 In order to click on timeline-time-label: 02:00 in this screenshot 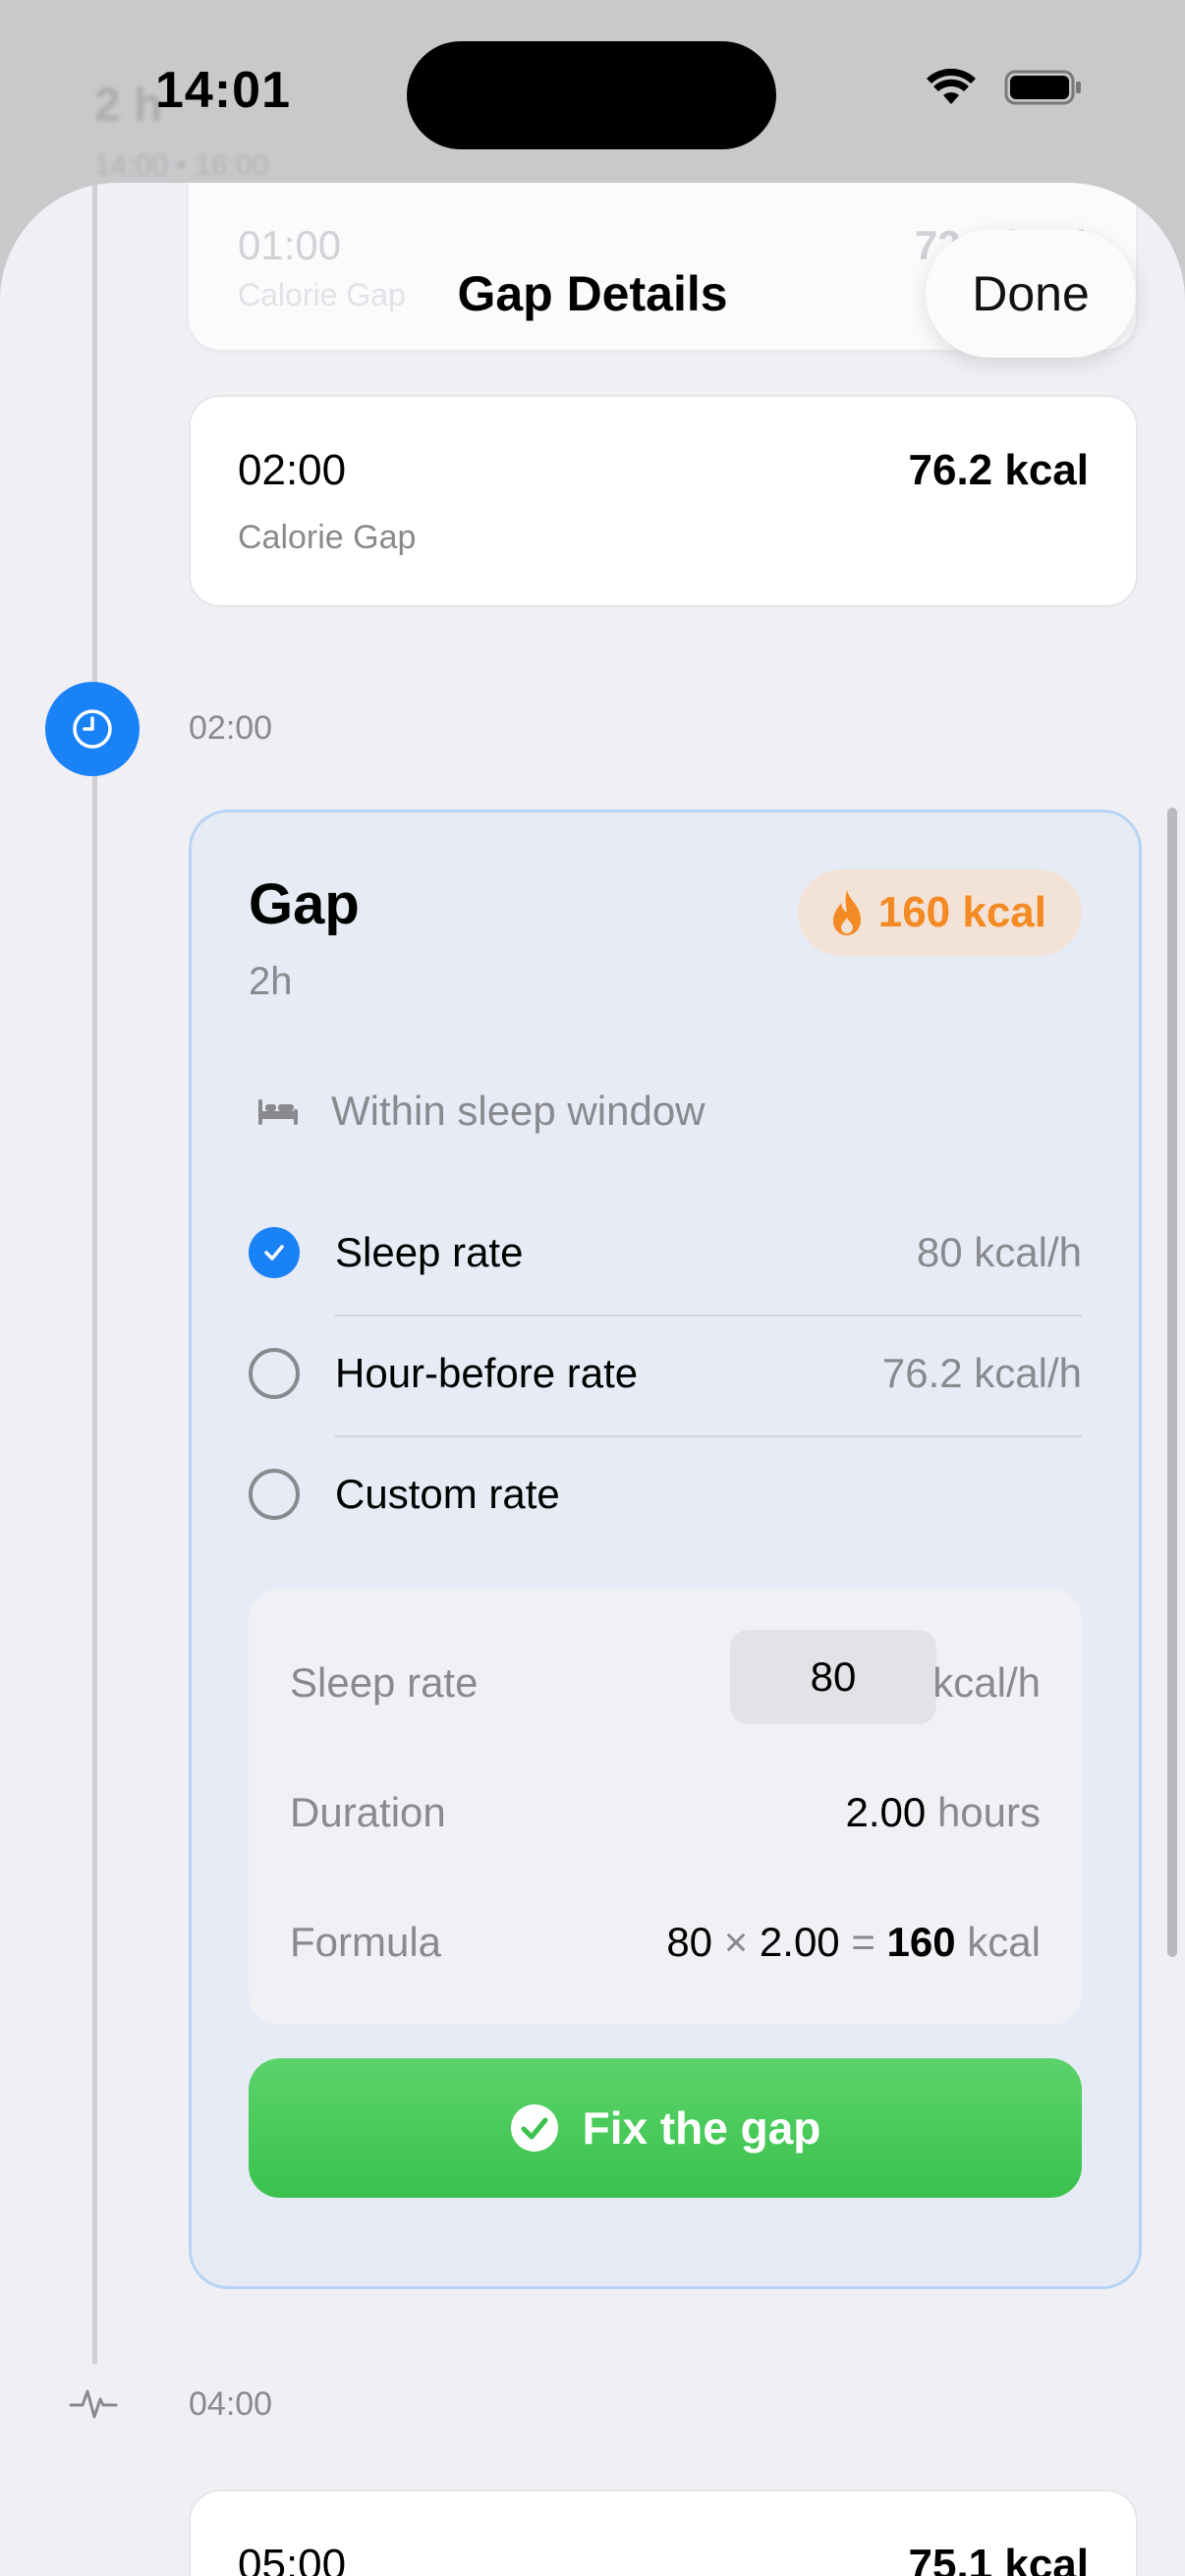, I will do `click(231, 728)`.